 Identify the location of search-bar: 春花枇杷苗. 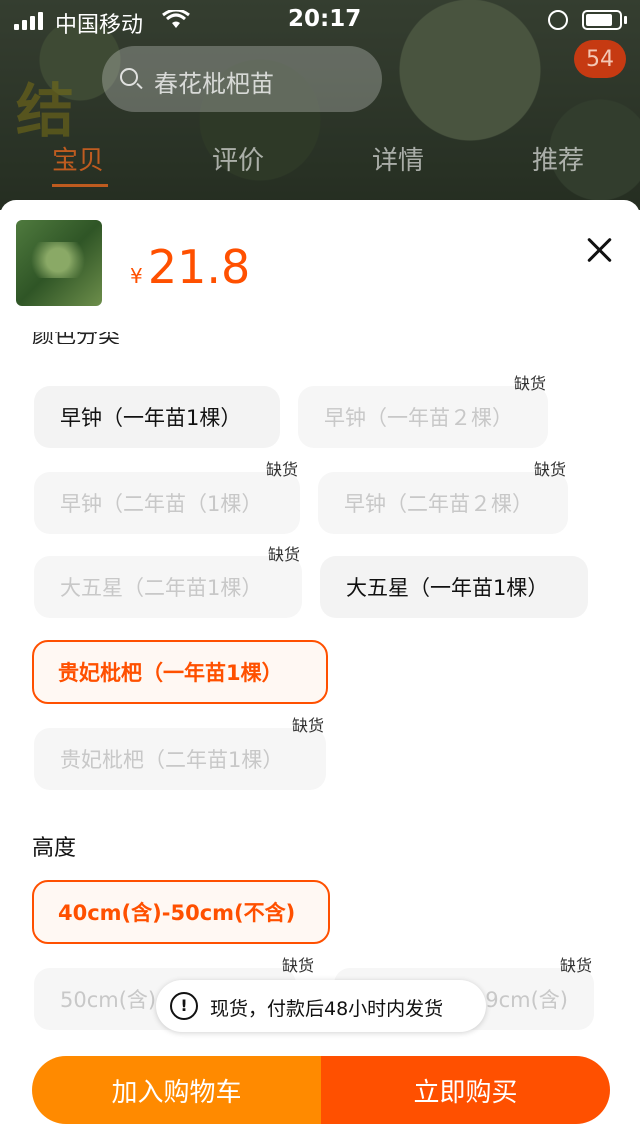
(242, 79).